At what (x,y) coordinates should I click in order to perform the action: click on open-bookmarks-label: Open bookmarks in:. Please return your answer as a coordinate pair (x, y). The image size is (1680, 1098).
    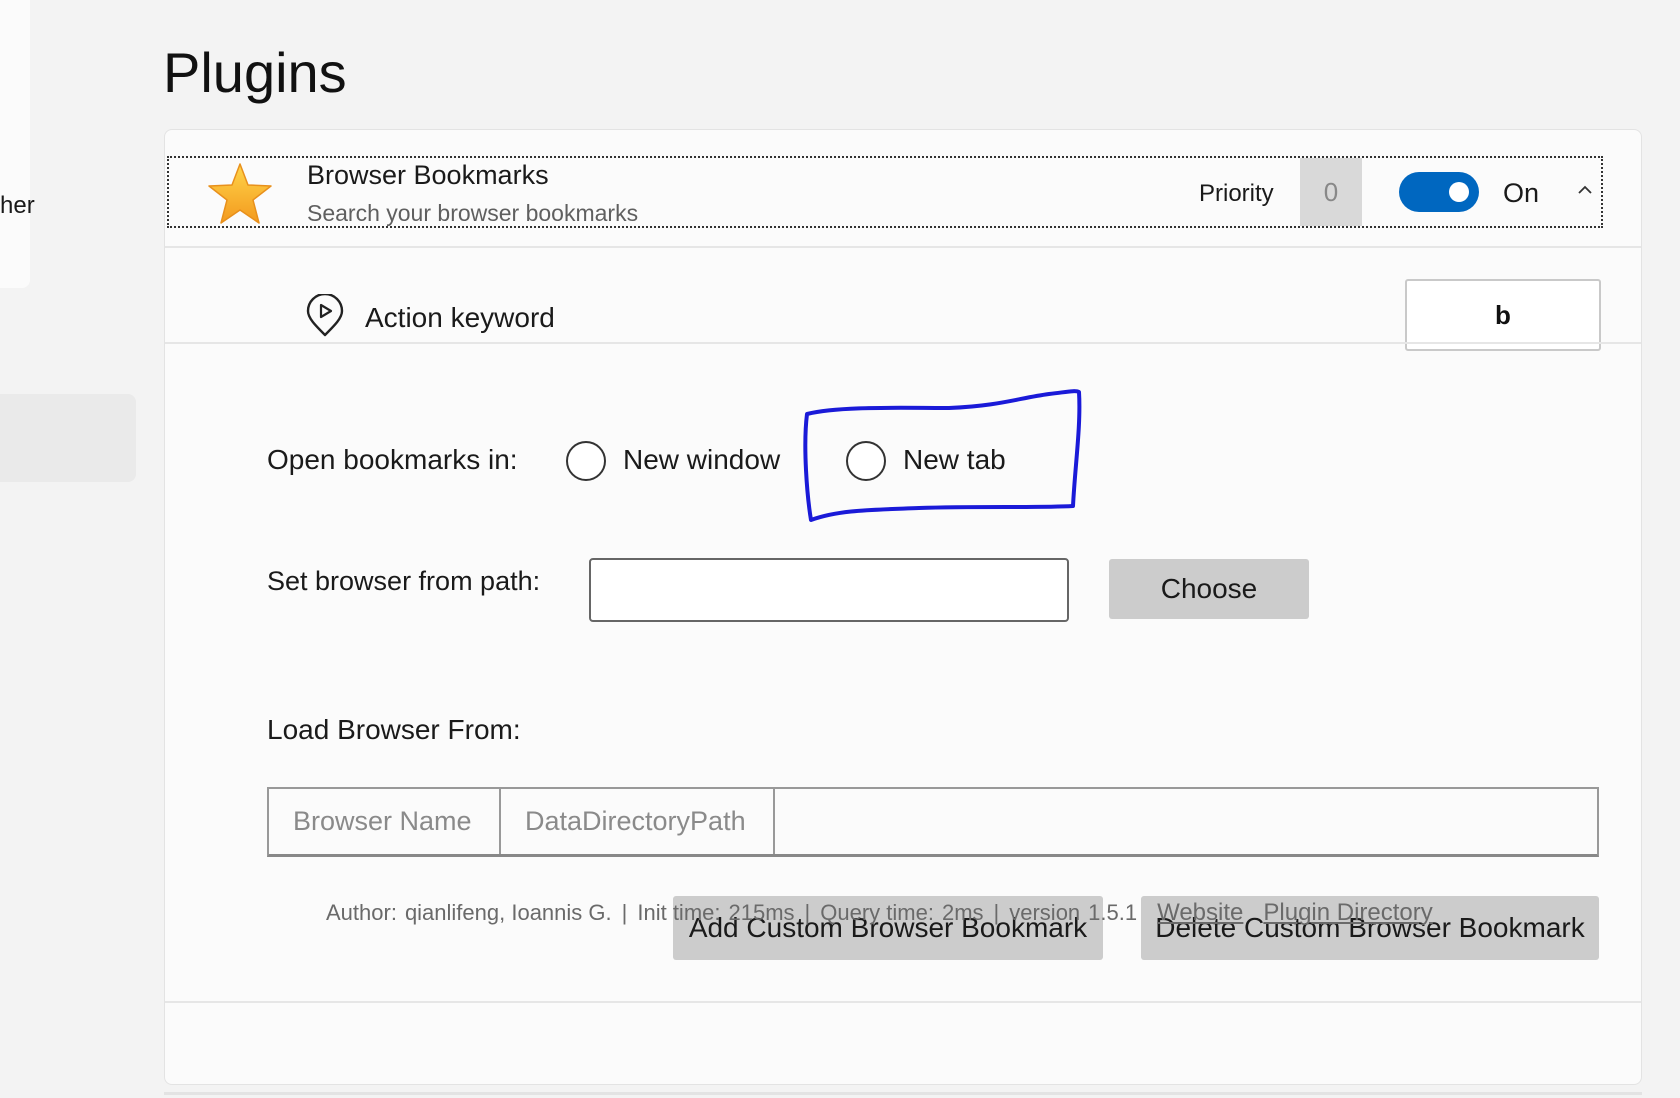
    Looking at the image, I should click on (392, 459).